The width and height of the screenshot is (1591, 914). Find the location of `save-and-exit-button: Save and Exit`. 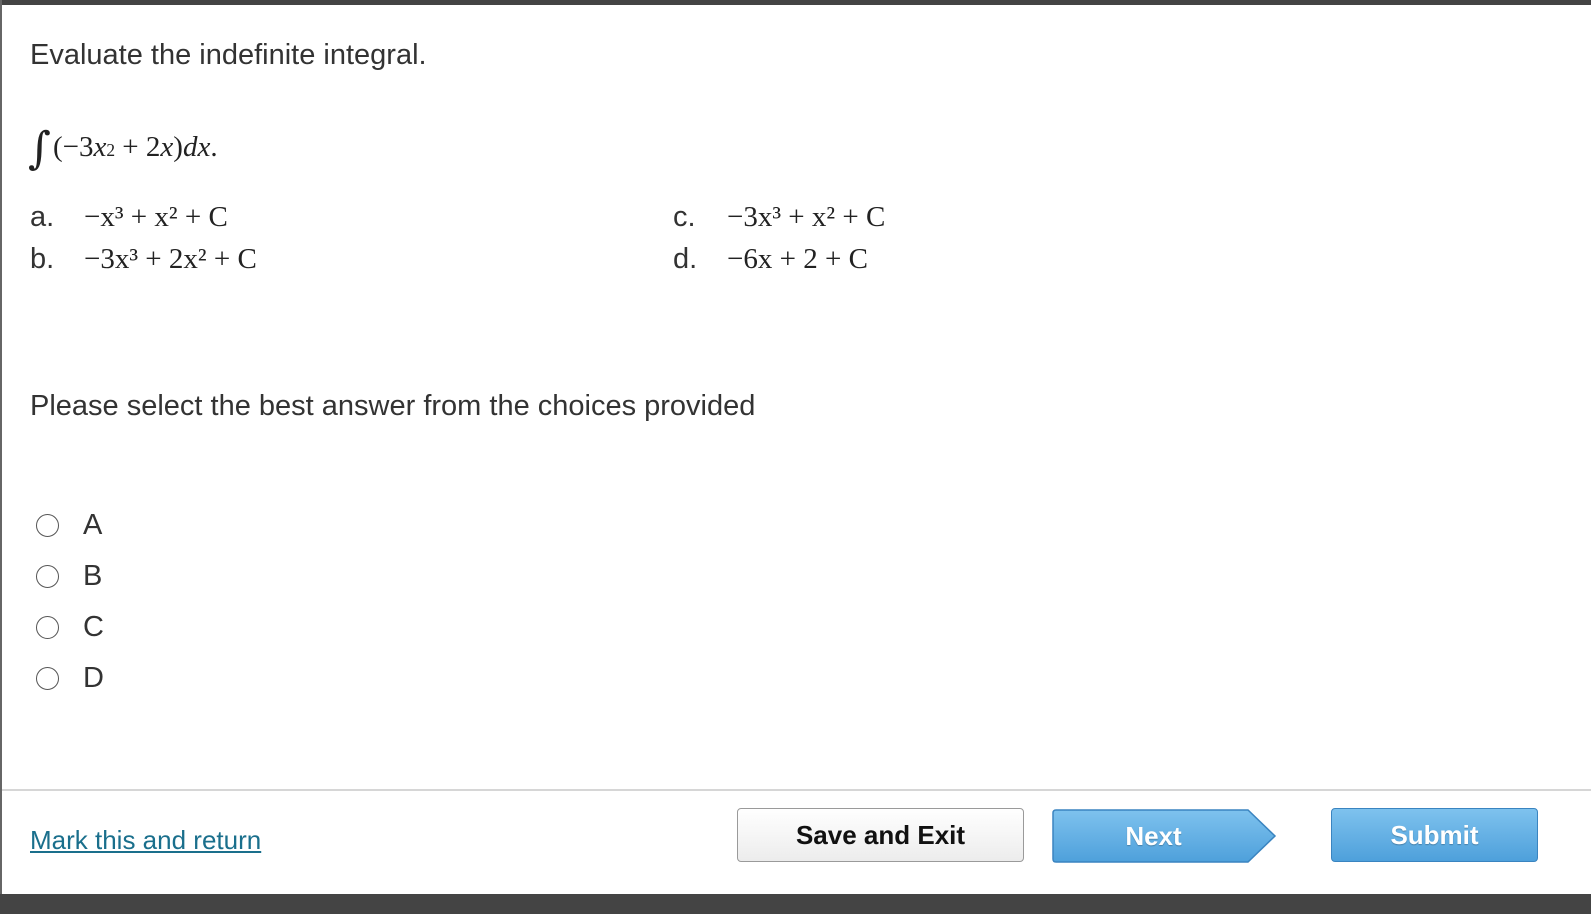

save-and-exit-button: Save and Exit is located at coordinates (880, 835).